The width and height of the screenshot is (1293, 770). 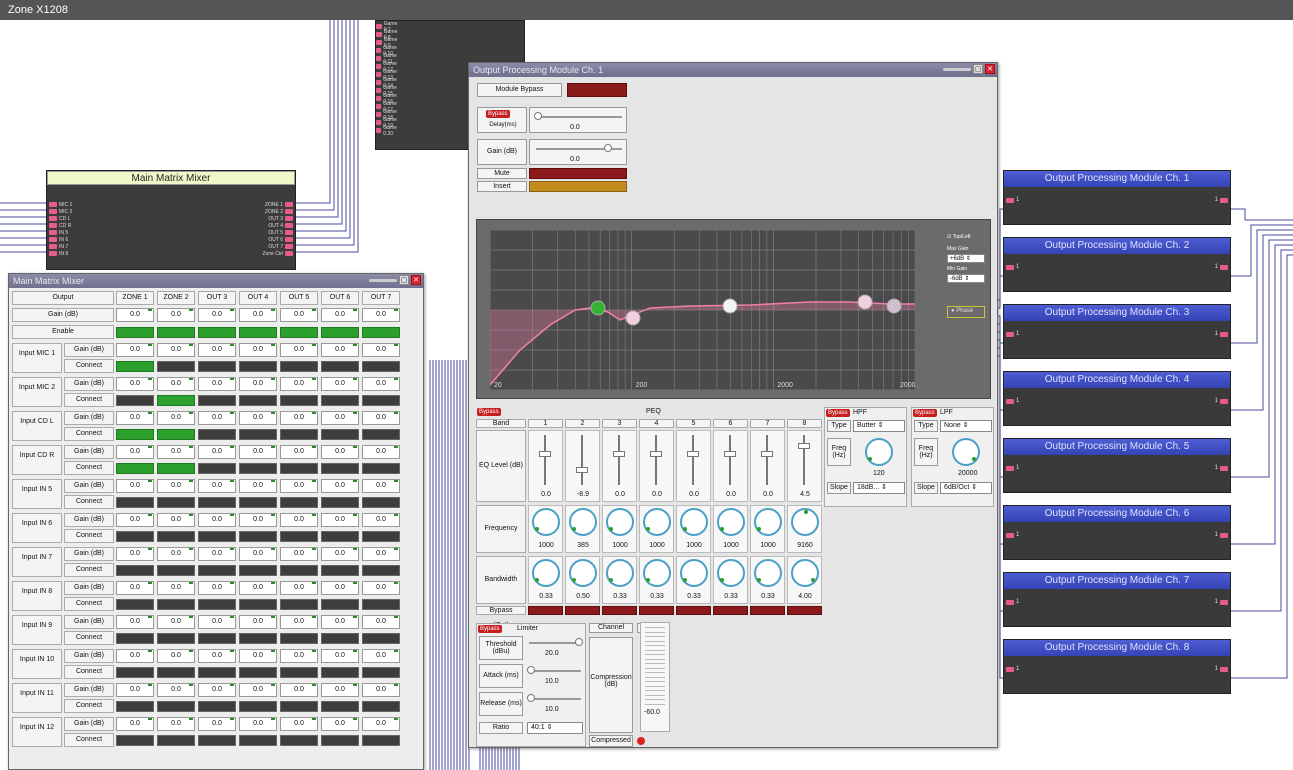 What do you see at coordinates (58, 232) in the screenshot?
I see `matrix-input-pin: IN 5` at bounding box center [58, 232].